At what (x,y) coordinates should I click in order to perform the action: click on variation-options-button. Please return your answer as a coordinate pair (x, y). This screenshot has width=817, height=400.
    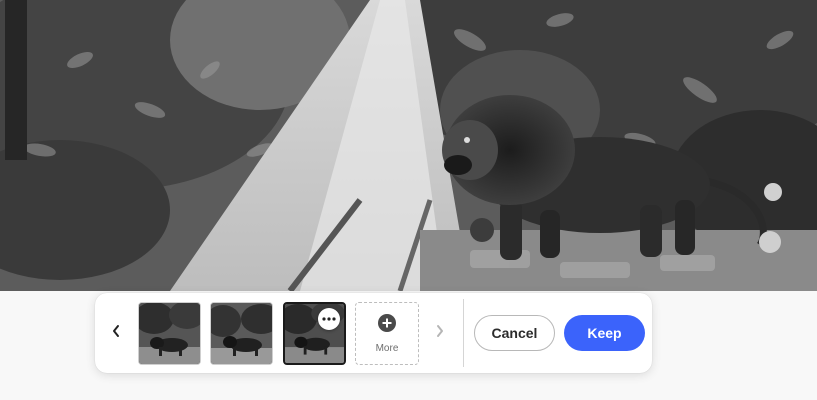
    Looking at the image, I should click on (329, 319).